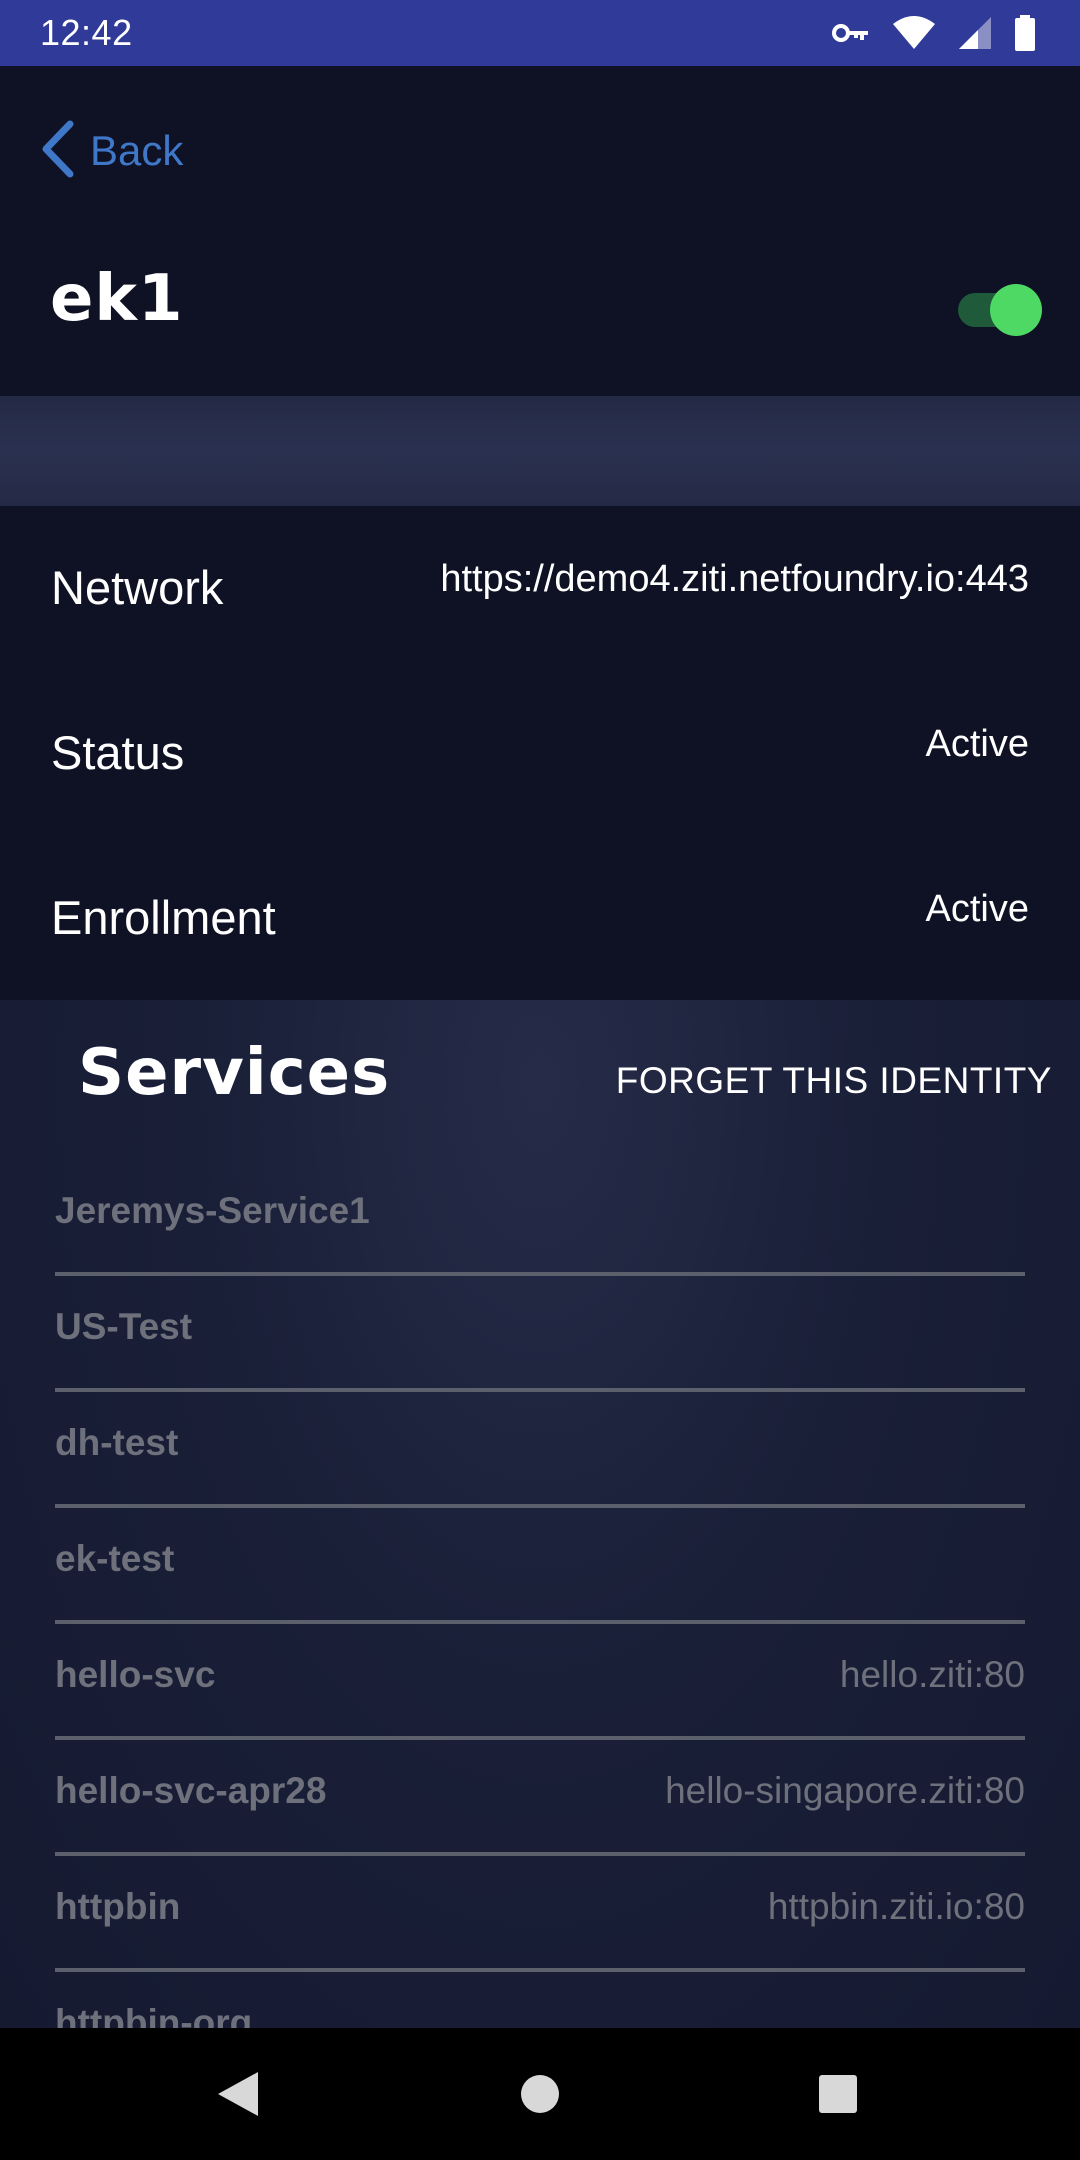 Image resolution: width=1080 pixels, height=2160 pixels. Describe the element at coordinates (540, 939) in the screenshot. I see `enrollment-row: Enrollment Active` at that location.